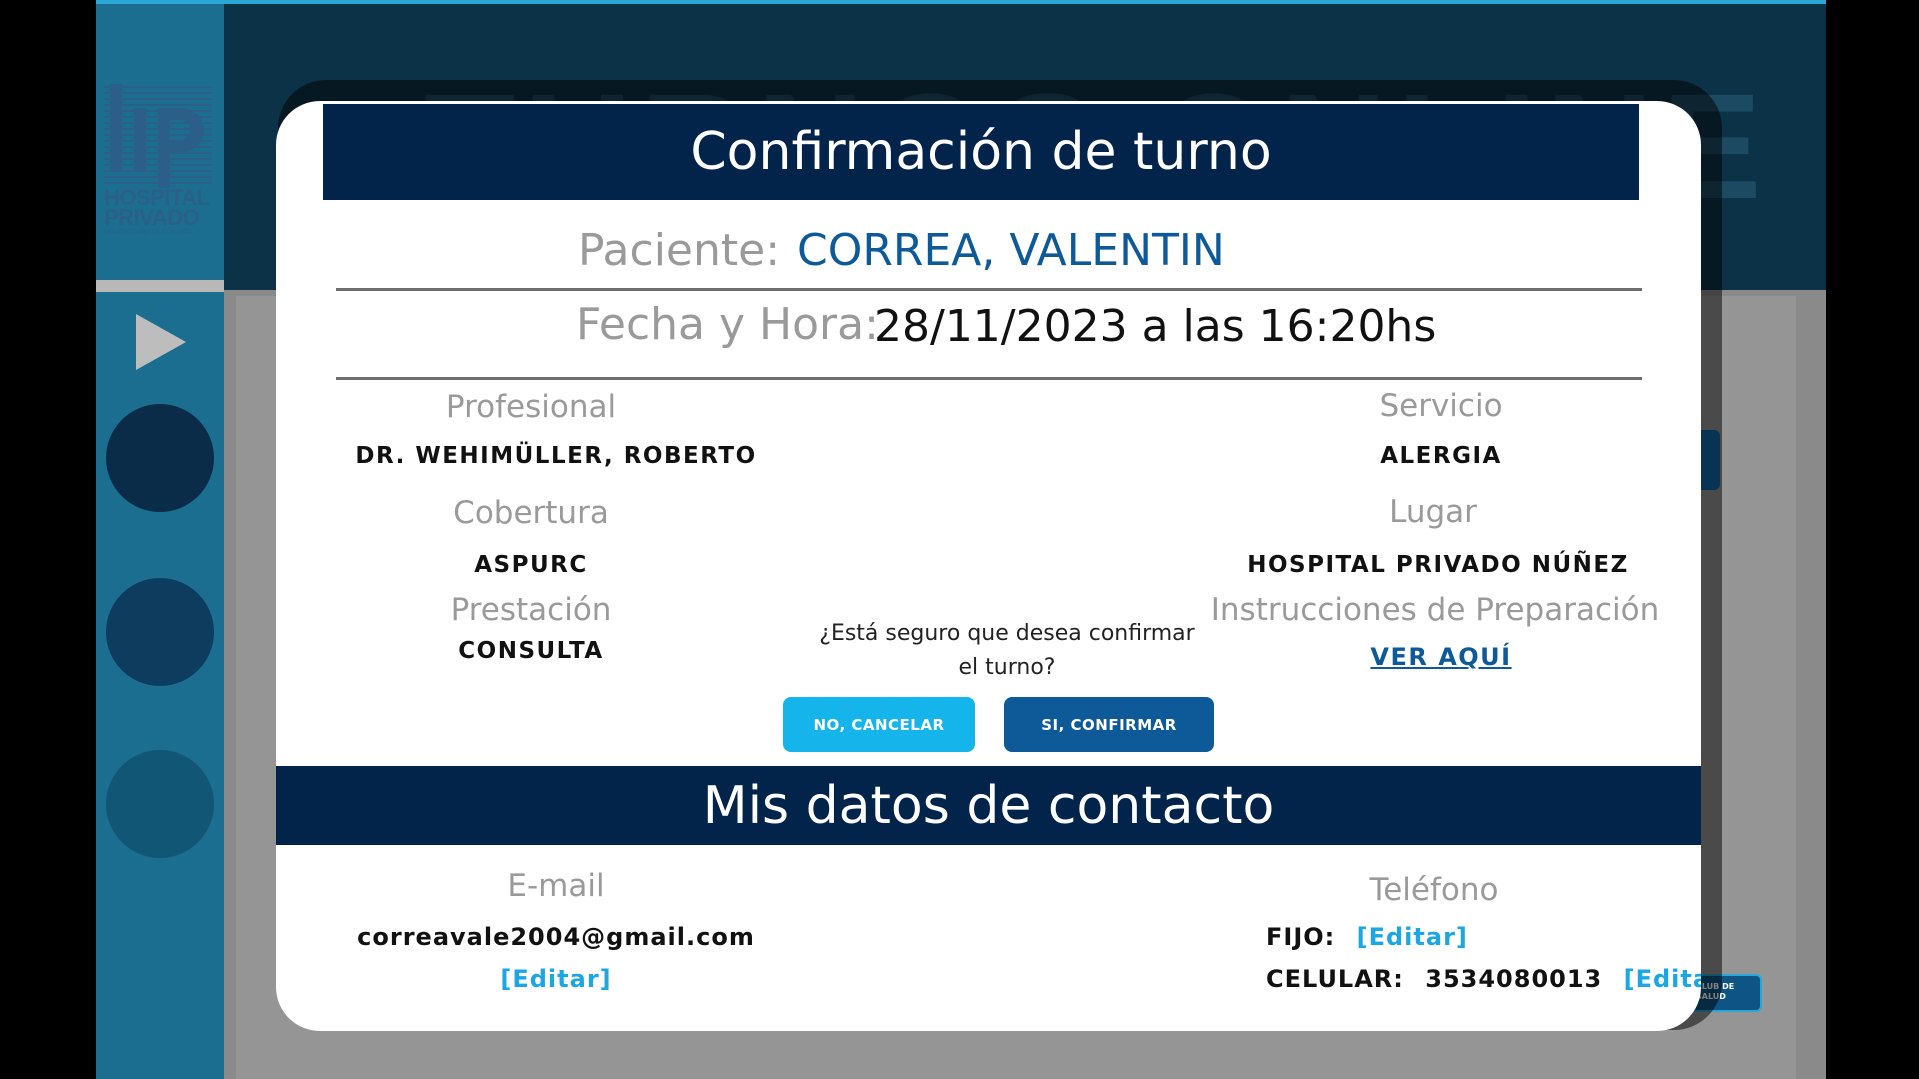  I want to click on fijo-row: FIJO: [Editar], so click(1367, 937).